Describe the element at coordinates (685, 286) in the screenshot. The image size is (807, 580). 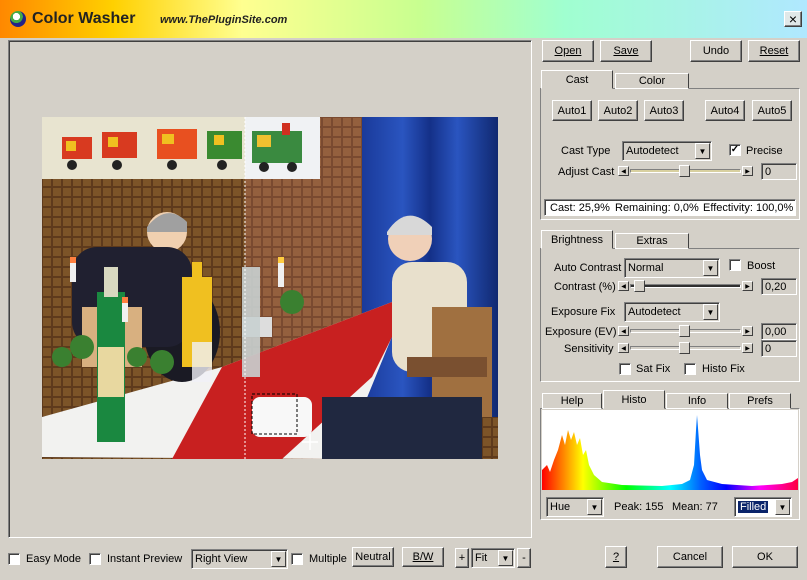
I see `contrast-slider: ◀ ▶` at that location.